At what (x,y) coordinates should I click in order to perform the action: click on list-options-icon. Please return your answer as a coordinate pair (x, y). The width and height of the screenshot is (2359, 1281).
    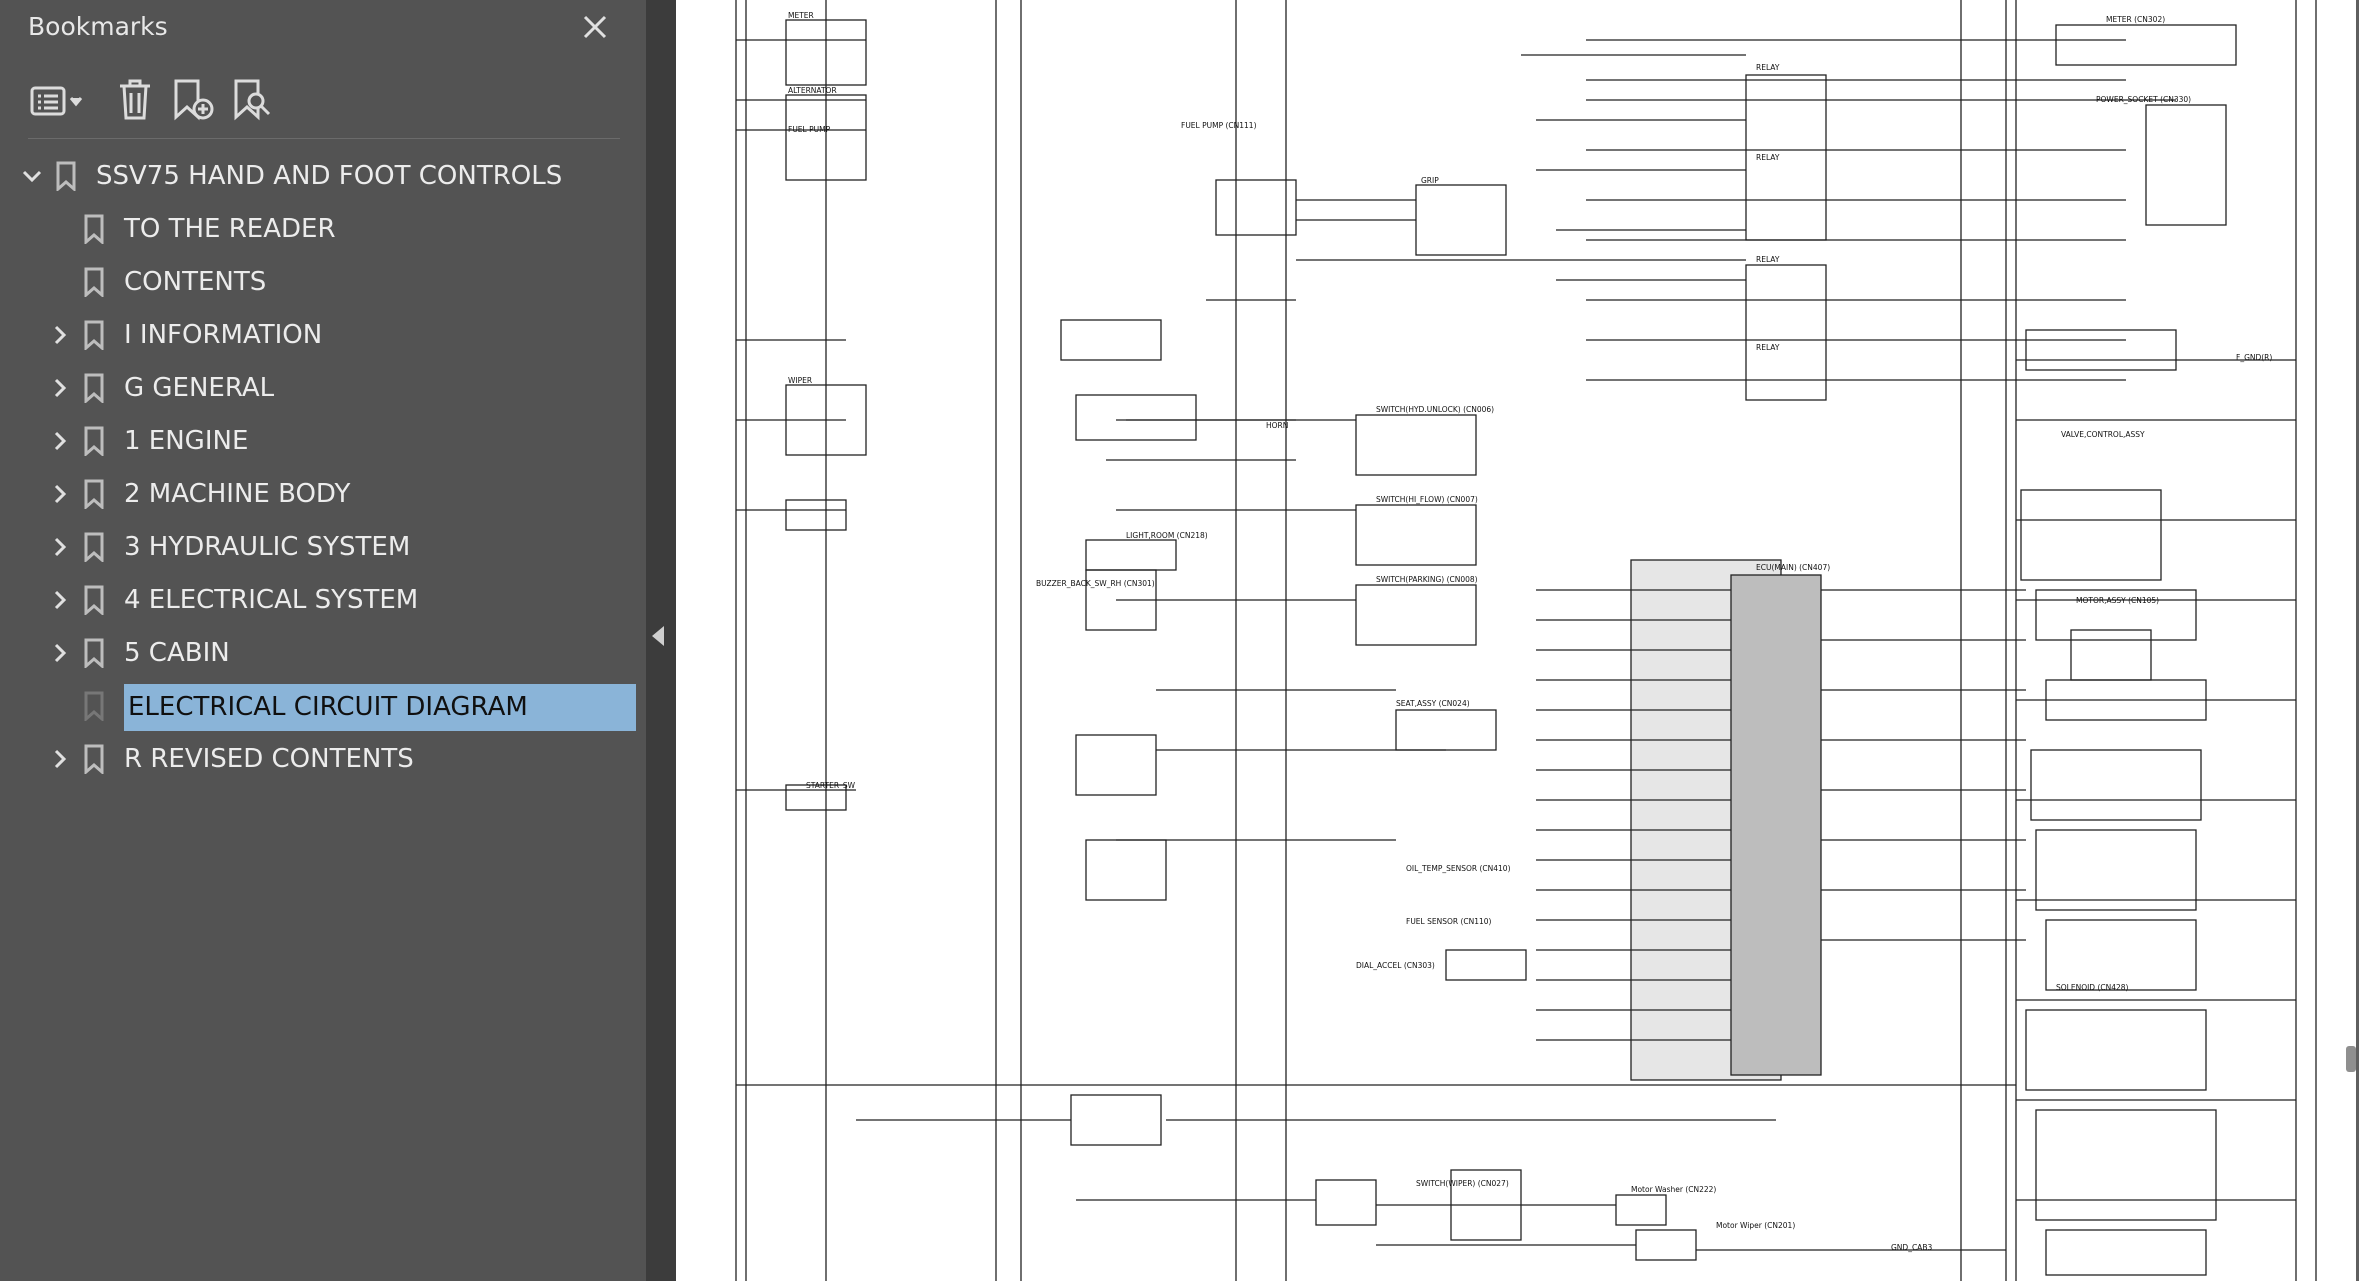
    Looking at the image, I should click on (56, 101).